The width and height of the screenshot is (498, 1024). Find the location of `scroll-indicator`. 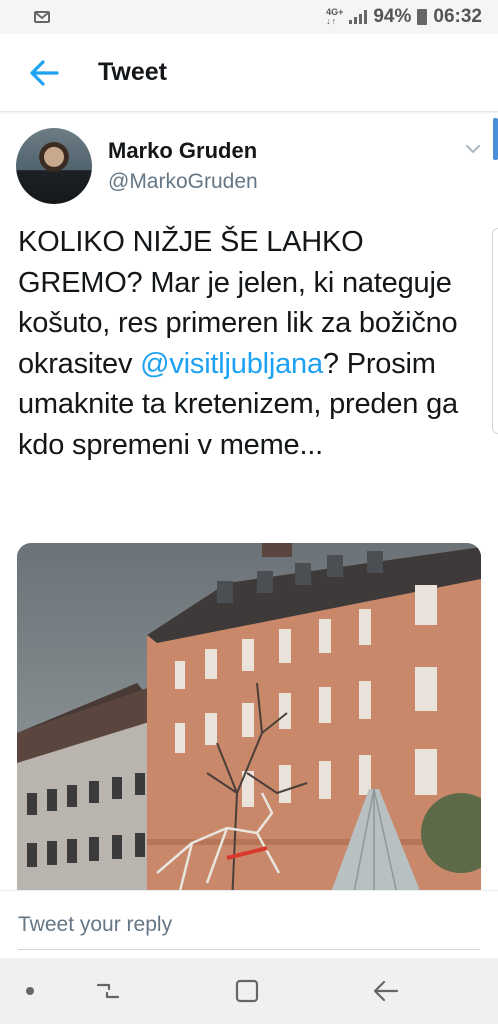

scroll-indicator is located at coordinates (495, 139).